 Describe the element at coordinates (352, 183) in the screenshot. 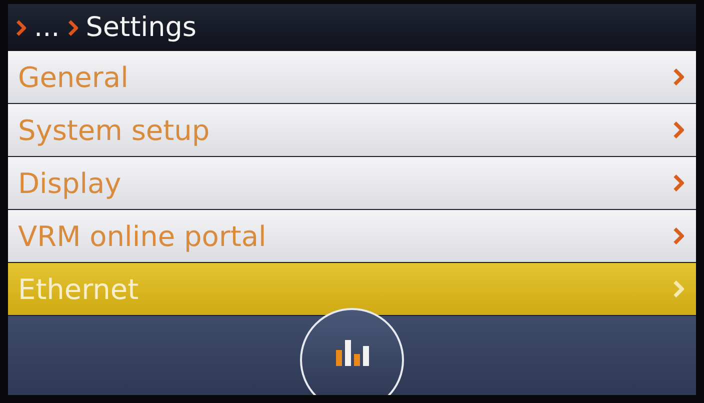

I see `menu-item: Display` at that location.